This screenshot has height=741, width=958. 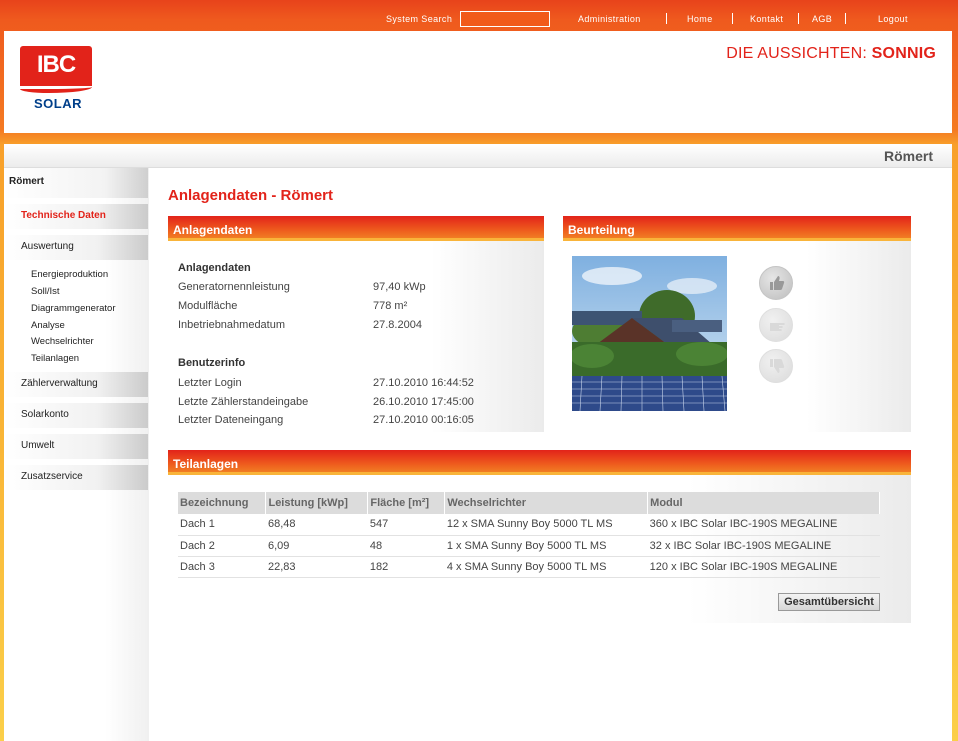 I want to click on sidebar-top-item: Römert, so click(x=76, y=183).